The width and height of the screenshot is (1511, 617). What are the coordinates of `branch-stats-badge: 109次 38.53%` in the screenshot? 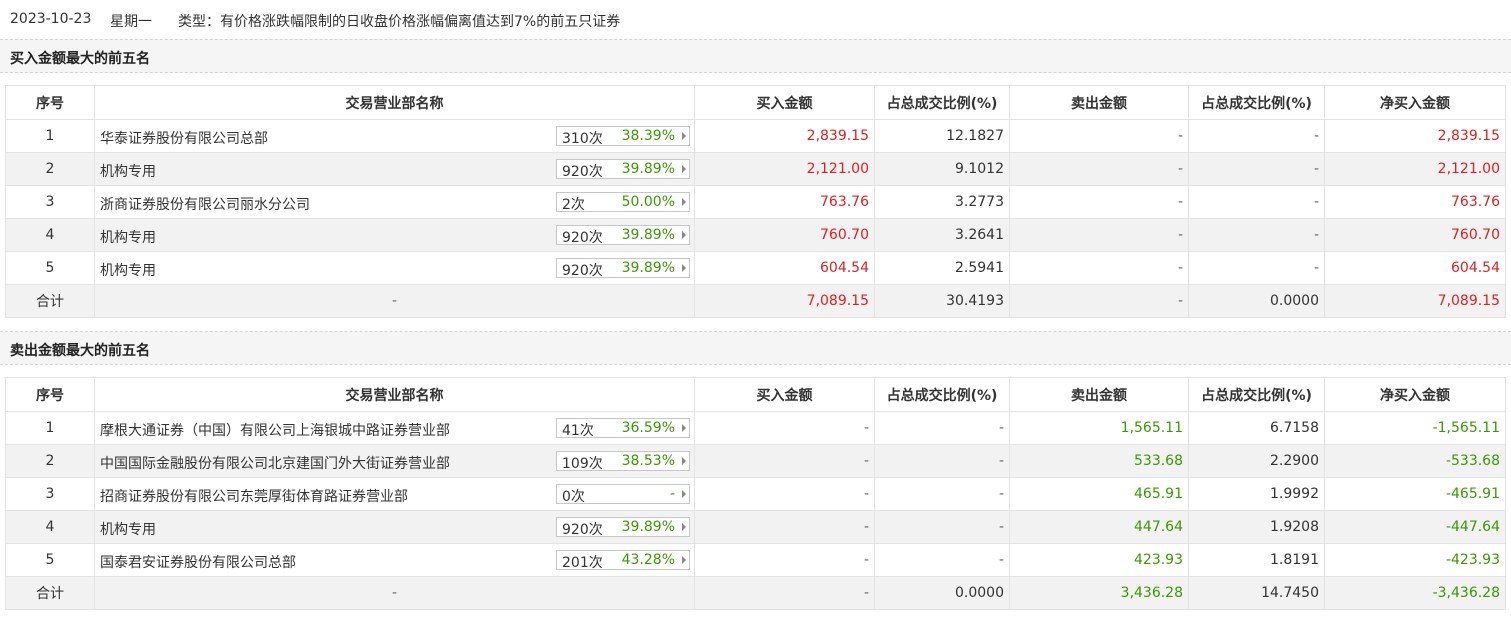 It's located at (623, 461).